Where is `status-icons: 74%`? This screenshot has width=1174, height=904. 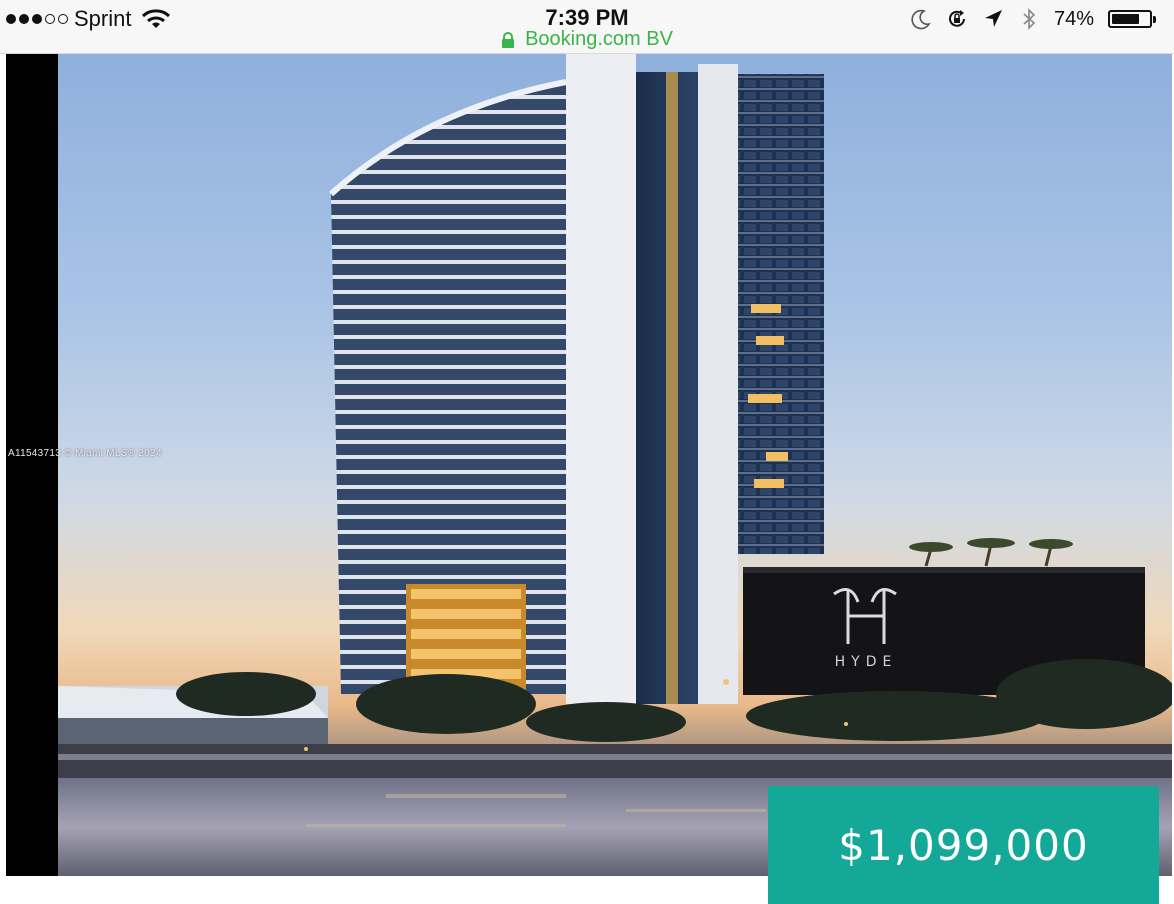 status-icons: 74% is located at coordinates (1033, 19).